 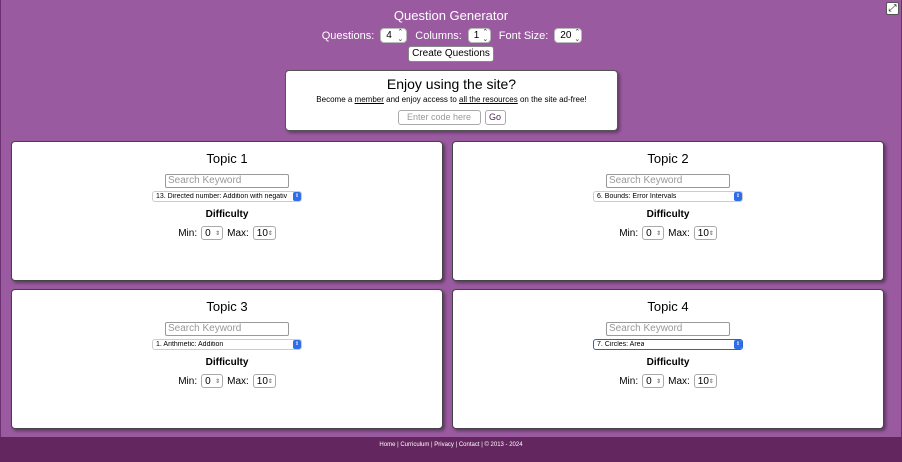 I want to click on resources-link: all the resources, so click(x=488, y=99).